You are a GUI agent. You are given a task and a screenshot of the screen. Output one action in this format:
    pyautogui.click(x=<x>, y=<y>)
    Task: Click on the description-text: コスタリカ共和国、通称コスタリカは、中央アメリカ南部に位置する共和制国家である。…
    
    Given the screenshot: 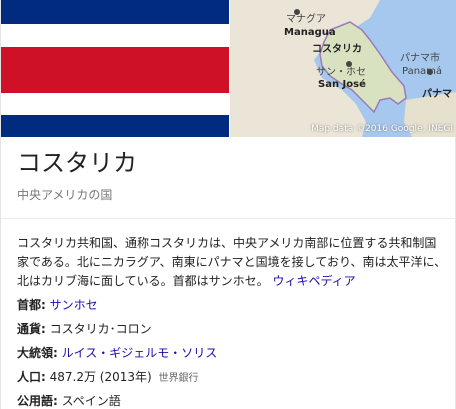 What is the action you would take?
    pyautogui.click(x=232, y=262)
    